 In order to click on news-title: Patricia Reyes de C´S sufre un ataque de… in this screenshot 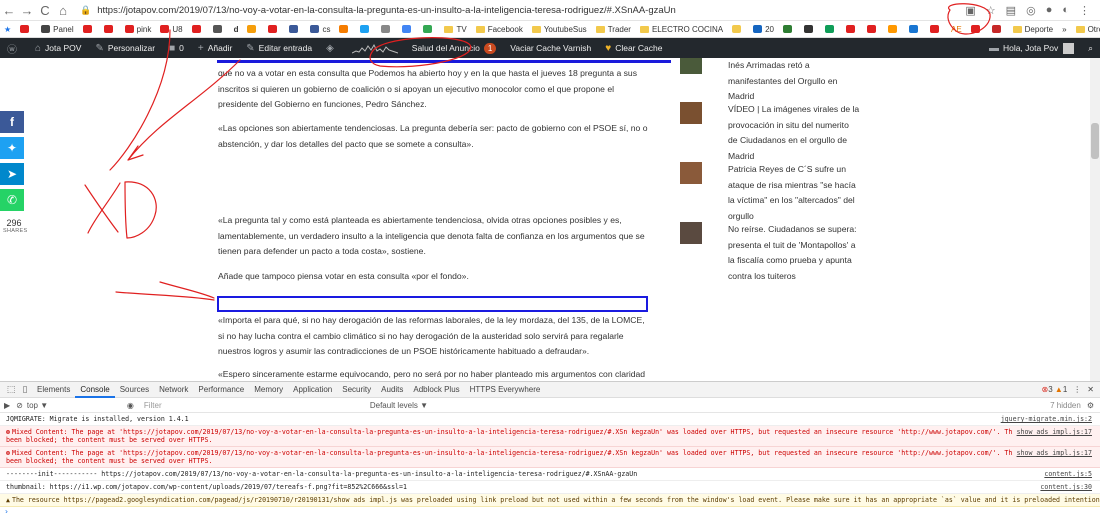, I will do `click(794, 193)`.